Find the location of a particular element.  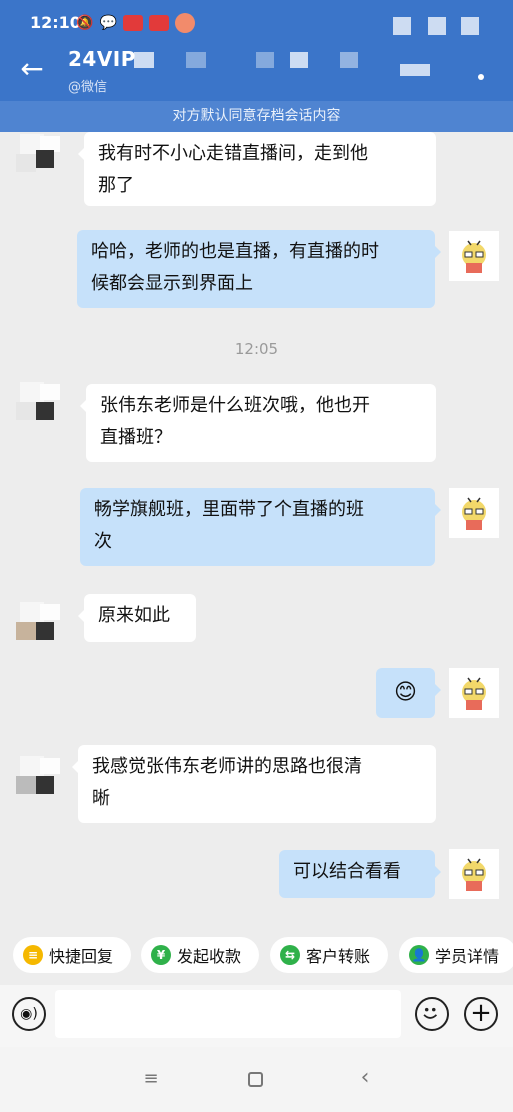

start-payment-button: ¥ 发起收款 is located at coordinates (200, 955).